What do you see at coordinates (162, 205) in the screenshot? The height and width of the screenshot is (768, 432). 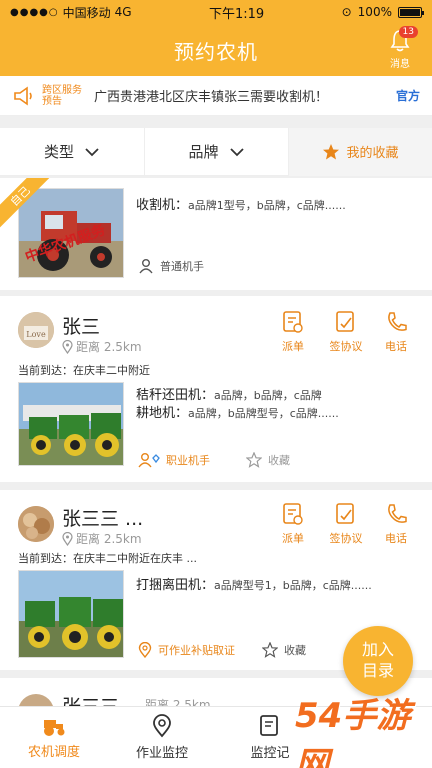 I see `machine-type: 收割机：` at bounding box center [162, 205].